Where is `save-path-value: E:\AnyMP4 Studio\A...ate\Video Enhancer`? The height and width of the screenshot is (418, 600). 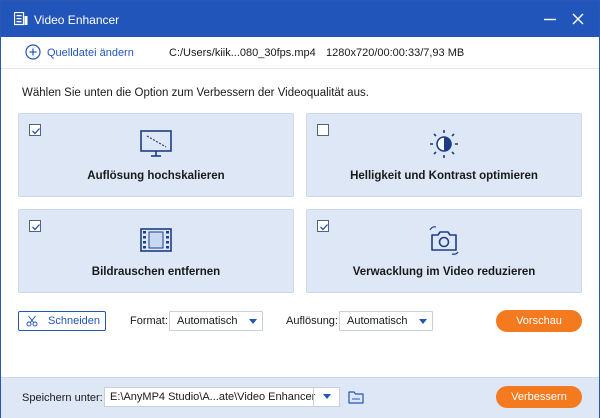
save-path-value: E:\AnyMP4 Studio\A...ate\Video Enhancer is located at coordinates (213, 397).